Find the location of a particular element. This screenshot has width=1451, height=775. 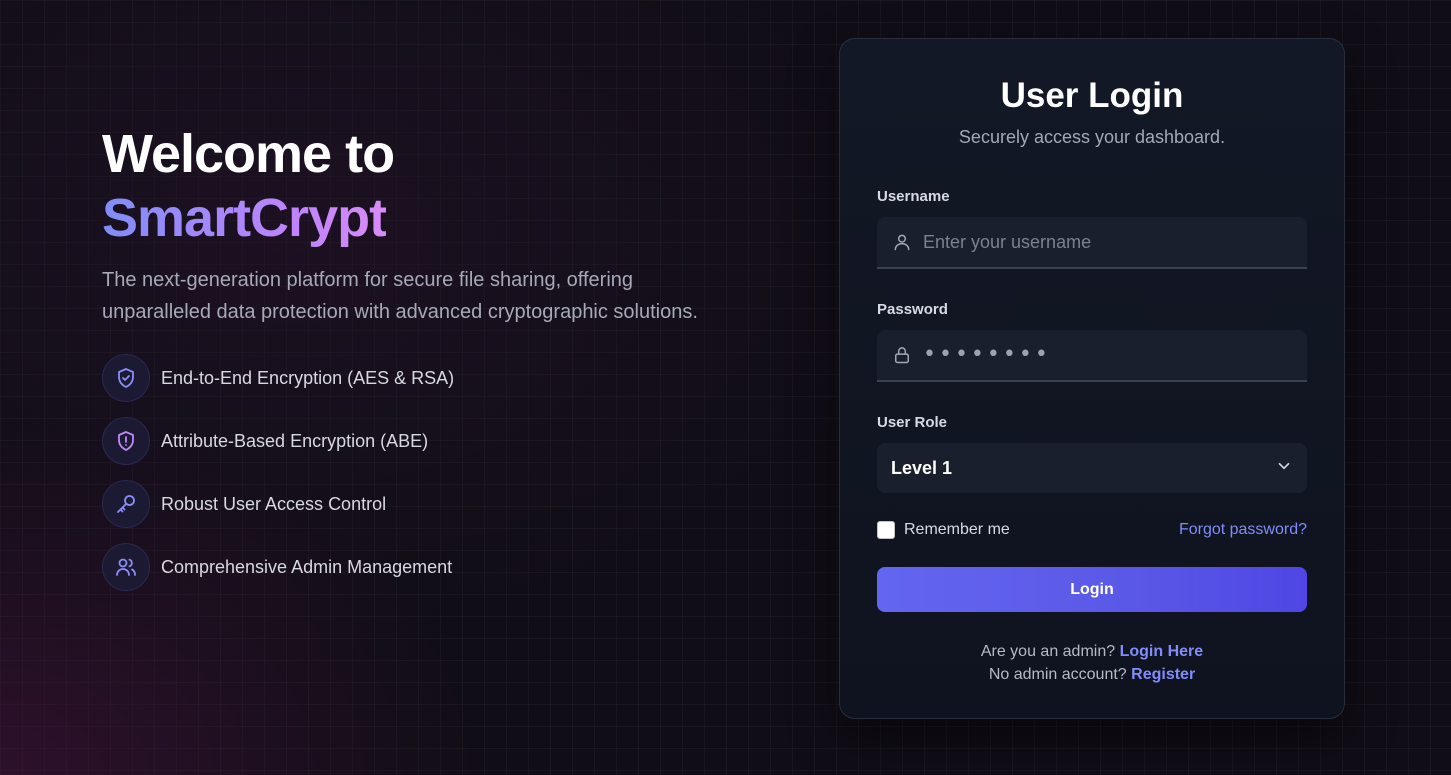

remember-label: Remember me is located at coordinates (957, 530).